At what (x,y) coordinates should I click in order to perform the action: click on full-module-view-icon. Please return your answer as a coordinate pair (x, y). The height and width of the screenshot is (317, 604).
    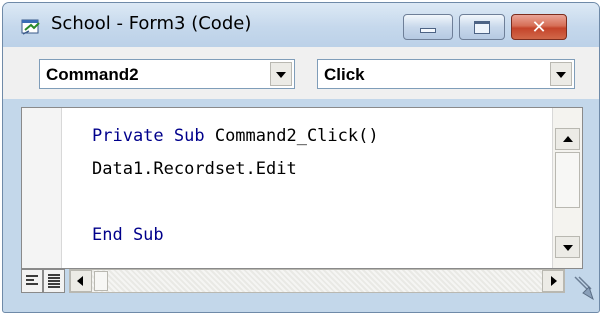
    Looking at the image, I should click on (54, 281).